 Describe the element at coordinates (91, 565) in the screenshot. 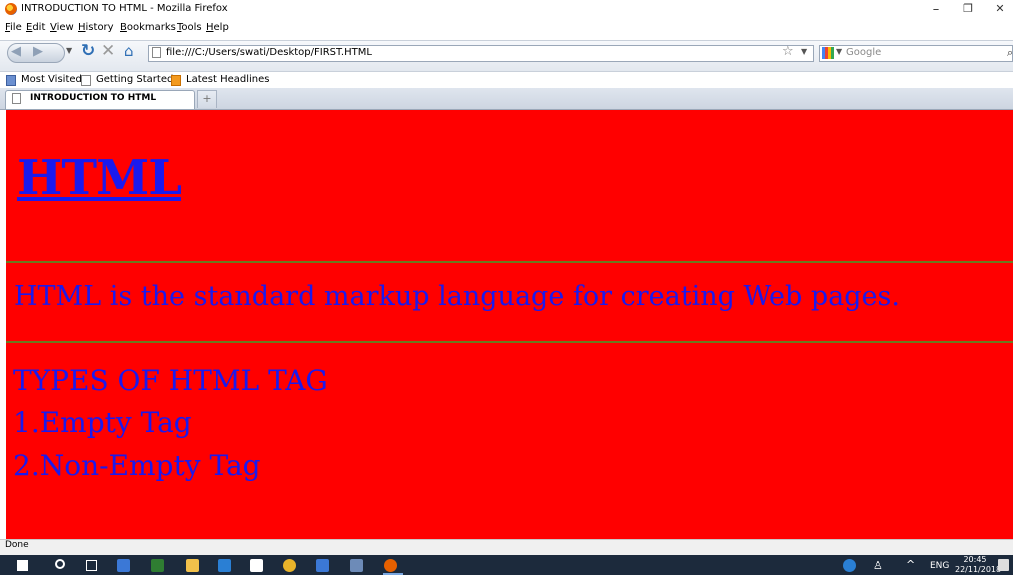

I see `task-view-icon` at that location.